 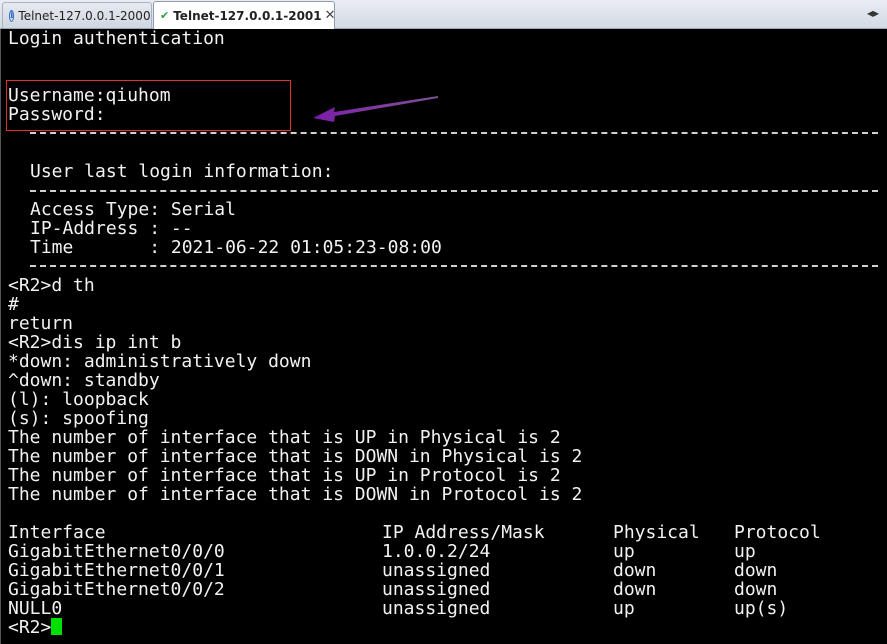 I want to click on login-auth-text: Login authentication, so click(x=116, y=39).